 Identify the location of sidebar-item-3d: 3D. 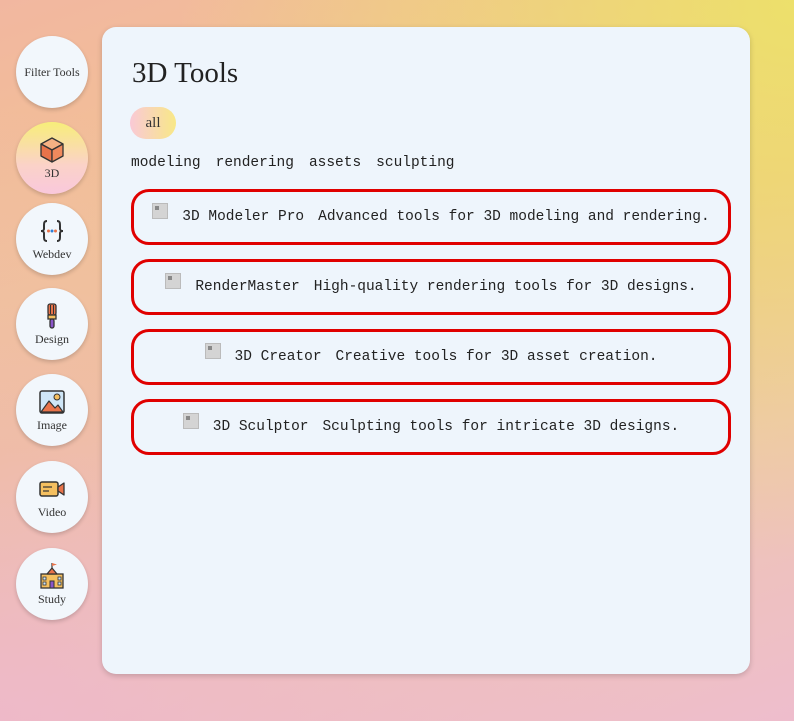
(52, 158).